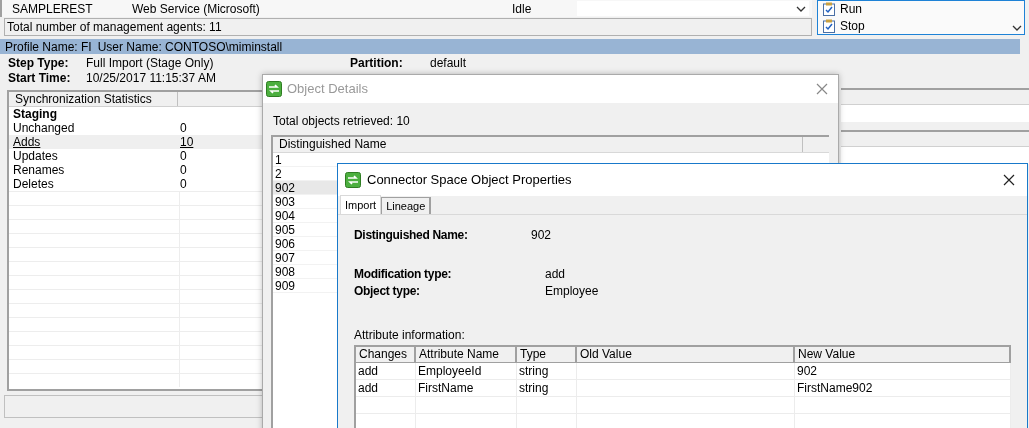  Describe the element at coordinates (342, 121) in the screenshot. I see `summary-text: Total objects retrieved: 10` at that location.